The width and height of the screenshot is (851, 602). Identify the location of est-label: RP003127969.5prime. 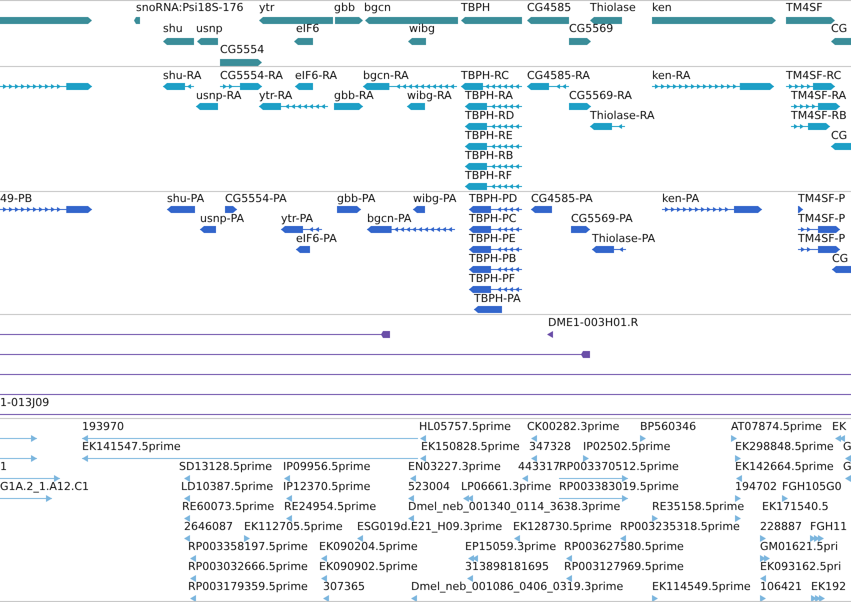
(624, 567).